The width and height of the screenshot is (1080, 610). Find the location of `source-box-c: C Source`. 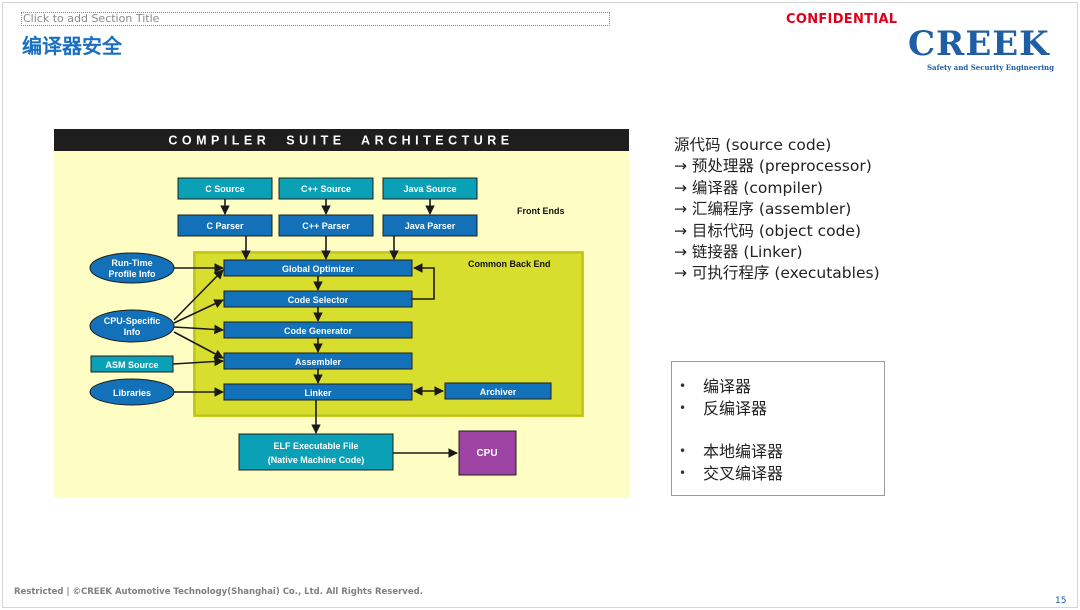

source-box-c: C Source is located at coordinates (225, 188).